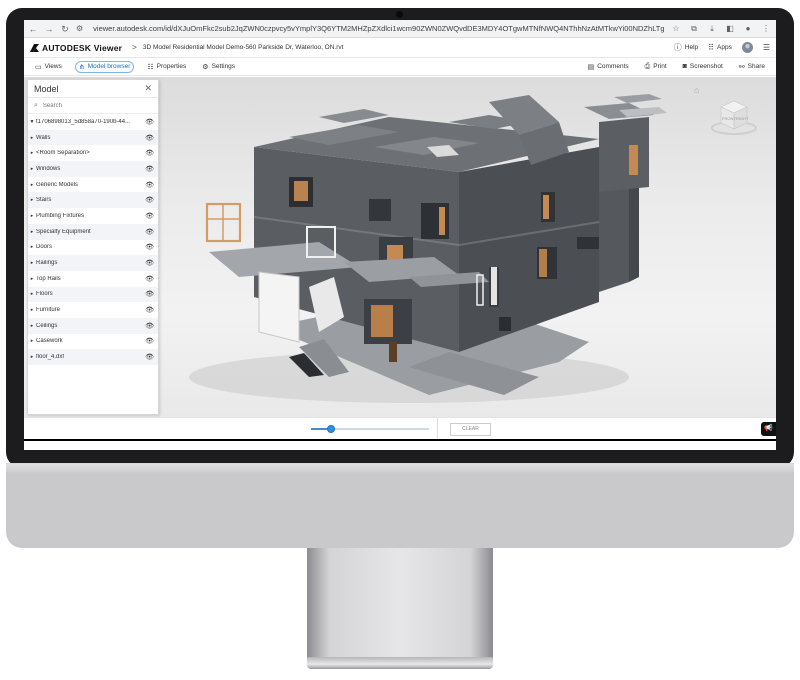 This screenshot has height=680, width=800. What do you see at coordinates (93, 263) in the screenshot?
I see `tree-item: ▸ Railings 👁` at bounding box center [93, 263].